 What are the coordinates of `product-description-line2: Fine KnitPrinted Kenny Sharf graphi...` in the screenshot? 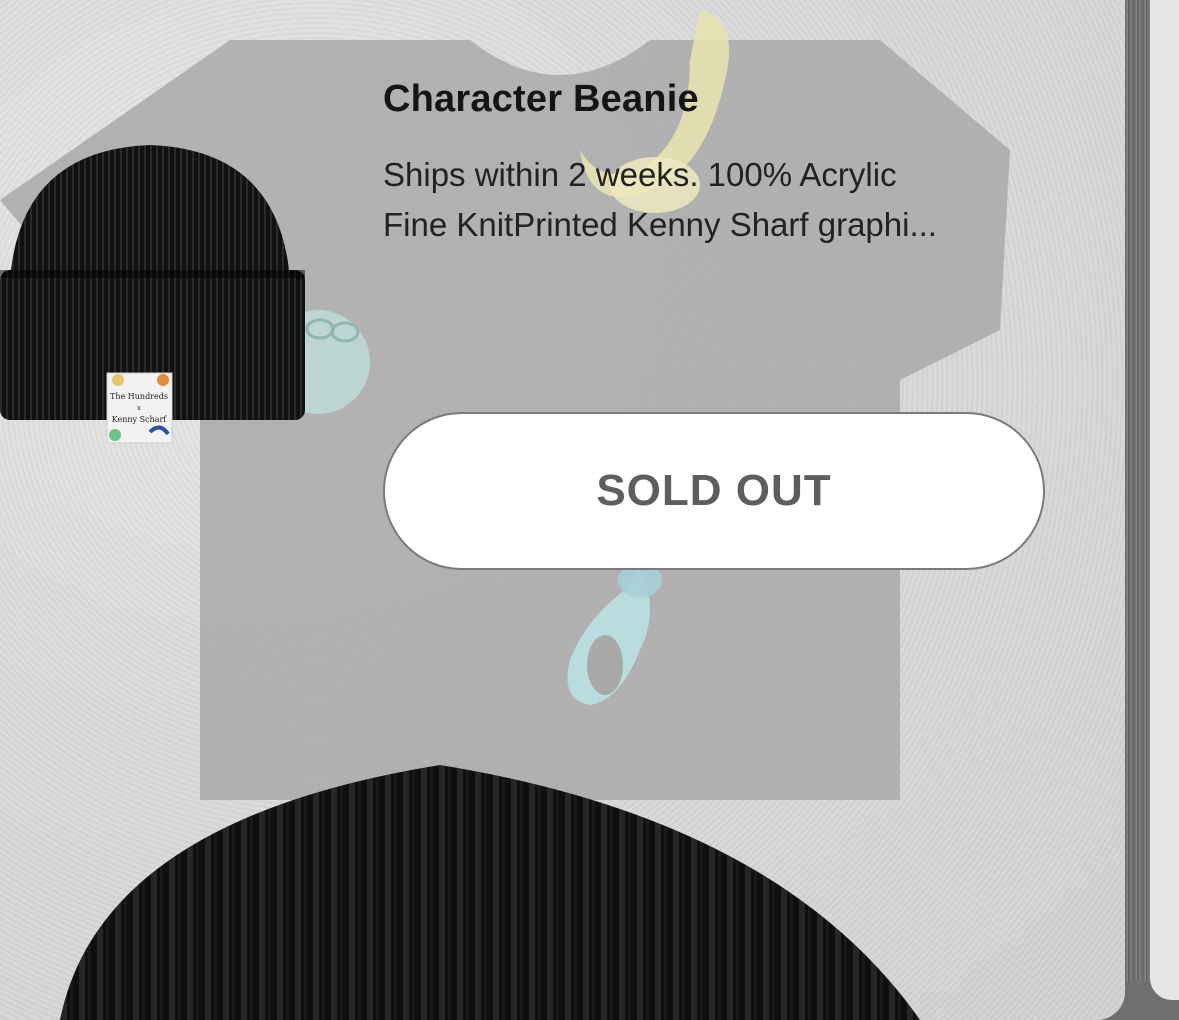 It's located at (660, 224).